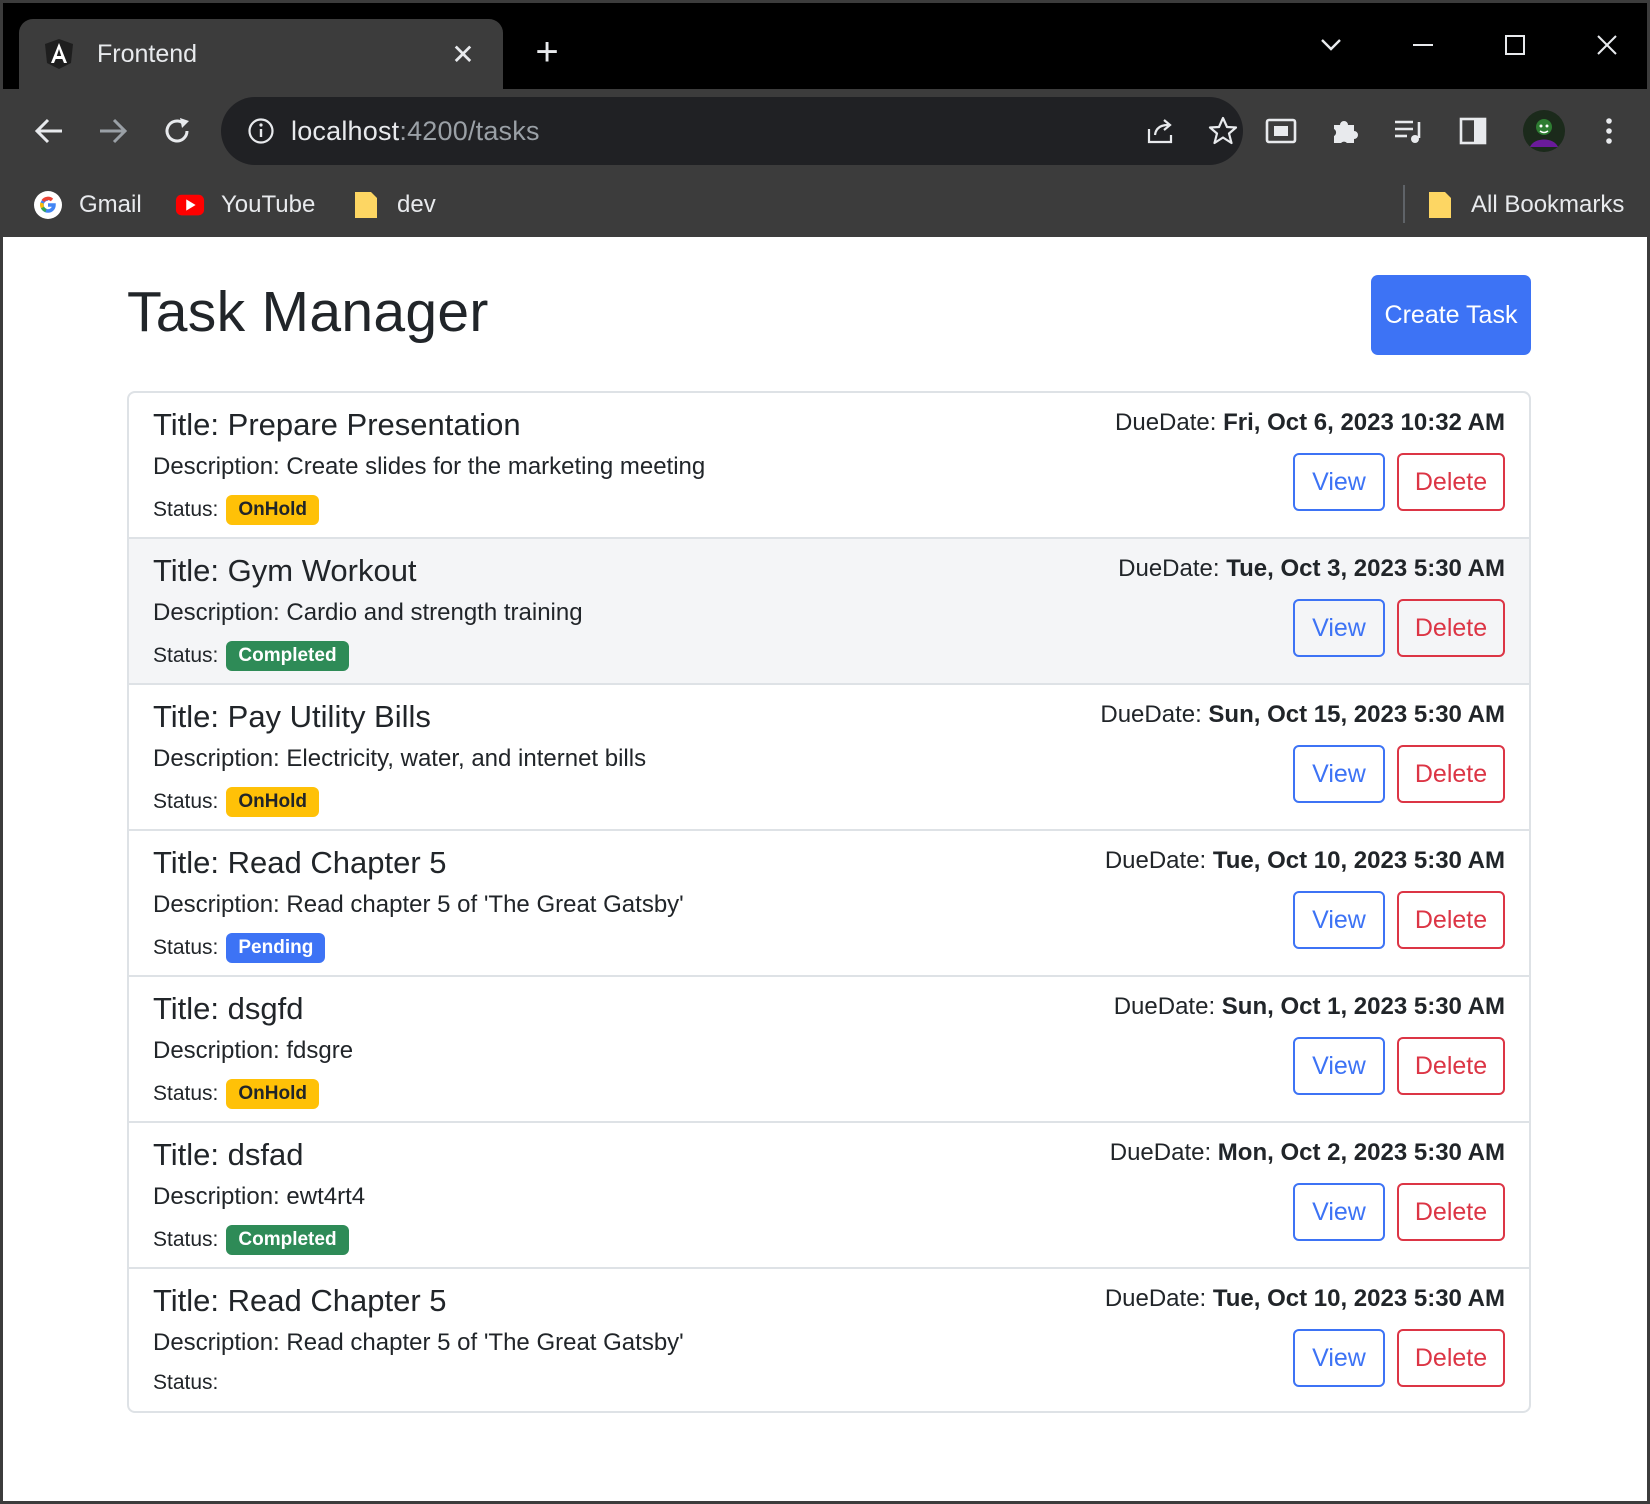  I want to click on task-due-date: DueDate: Sun, Oct 1, 2023 5:30 AM, so click(1309, 1007).